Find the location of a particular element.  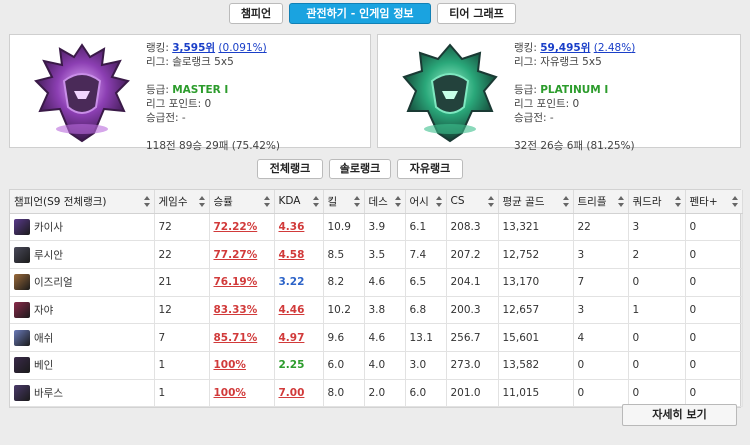

all-rank-button: 전체랭크 is located at coordinates (290, 169).